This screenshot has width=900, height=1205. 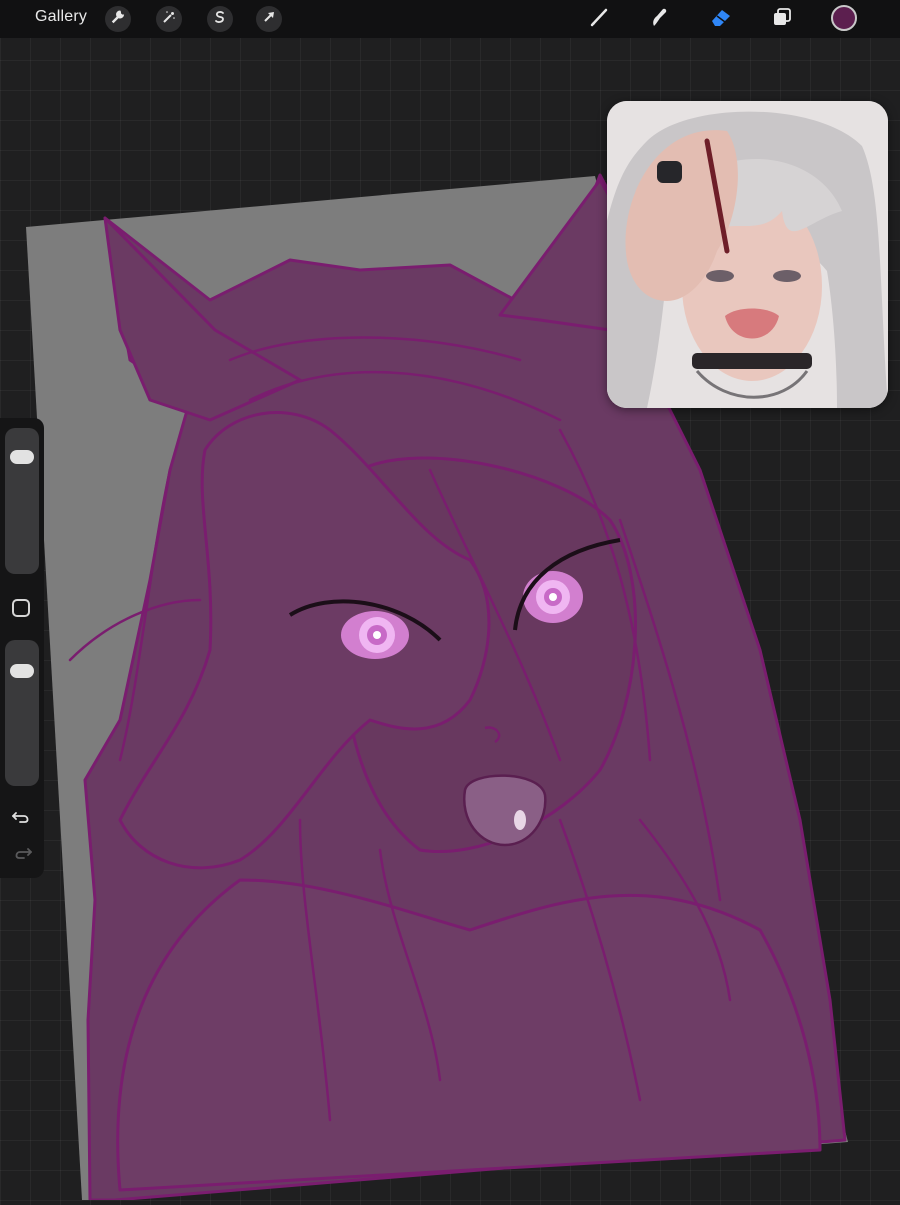 What do you see at coordinates (22, 713) in the screenshot?
I see `opacity-slider` at bounding box center [22, 713].